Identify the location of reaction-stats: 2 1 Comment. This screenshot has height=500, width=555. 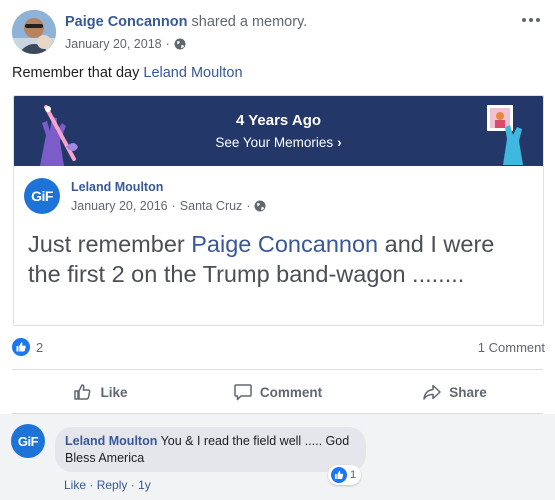
(278, 348).